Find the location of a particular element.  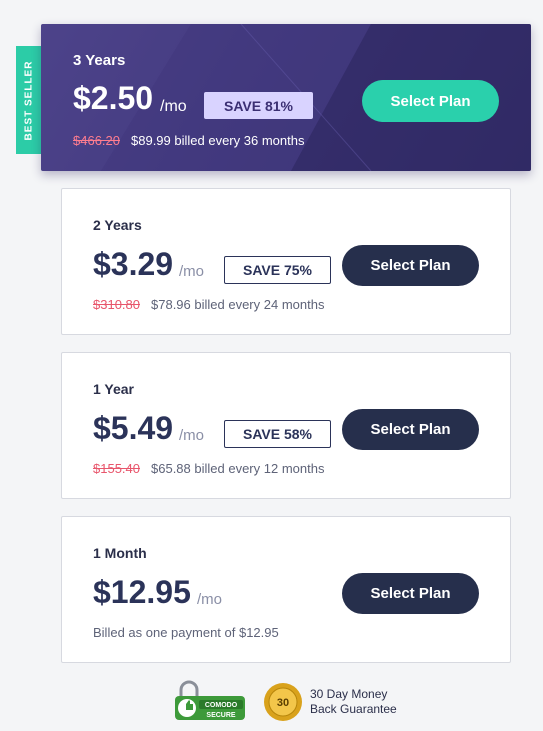

guarantee-line-2: Back Guarantee is located at coordinates (353, 709).